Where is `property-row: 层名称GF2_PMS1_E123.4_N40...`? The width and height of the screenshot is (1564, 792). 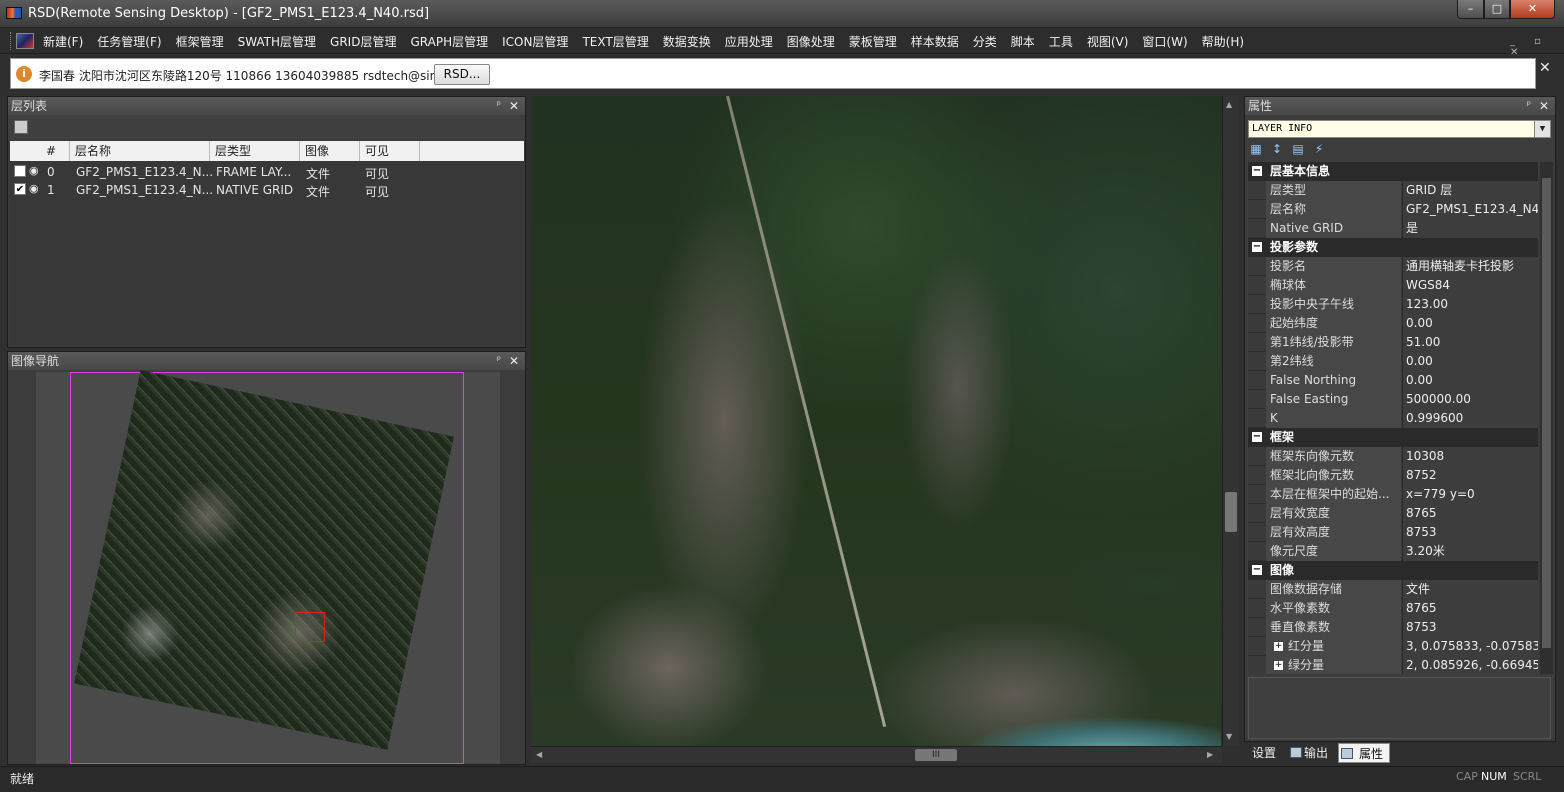
property-row: 层名称GF2_PMS1_E123.4_N40... is located at coordinates (1393, 209).